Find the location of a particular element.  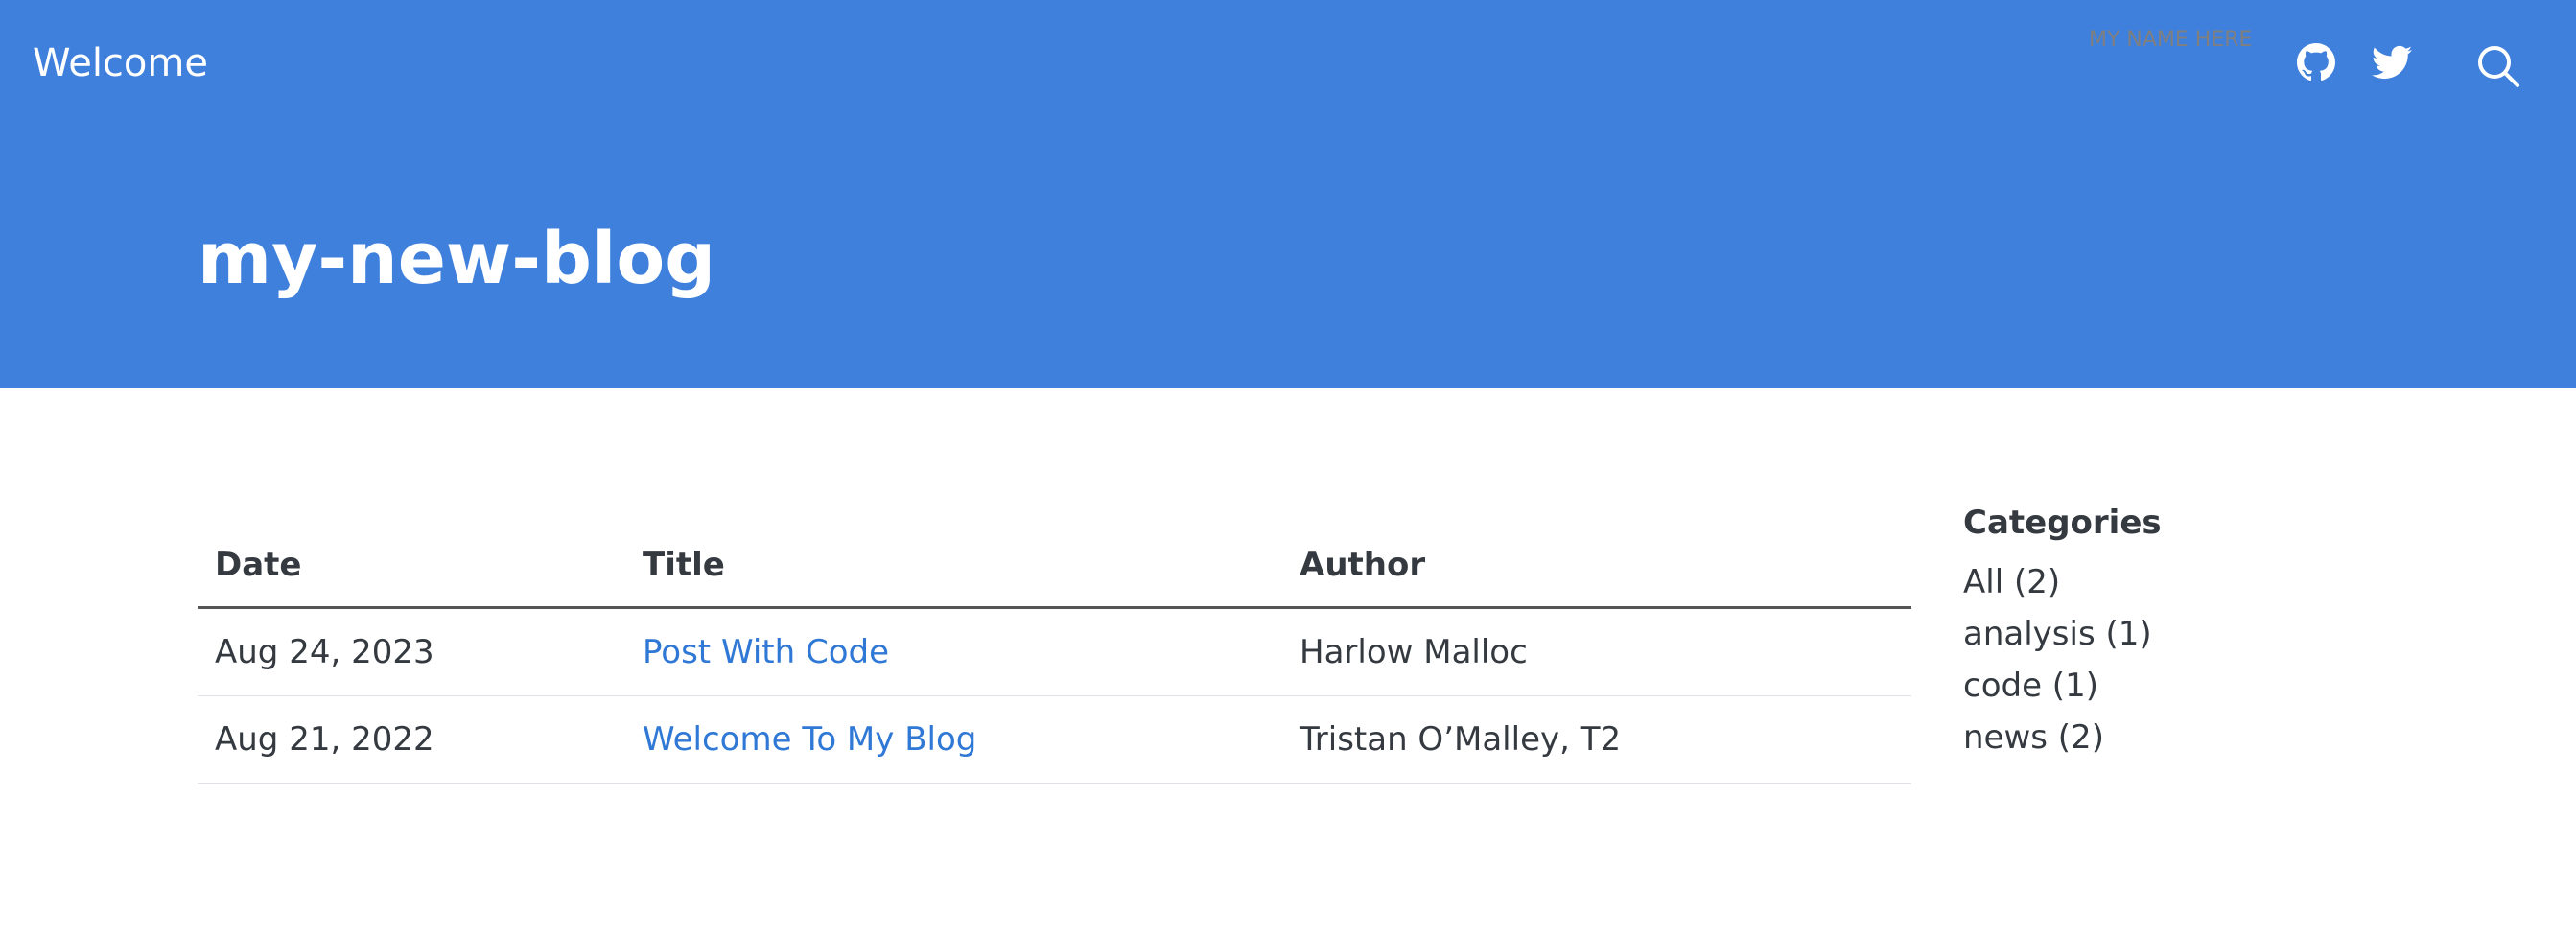

post-title-cell: Post With Code is located at coordinates (953, 651).